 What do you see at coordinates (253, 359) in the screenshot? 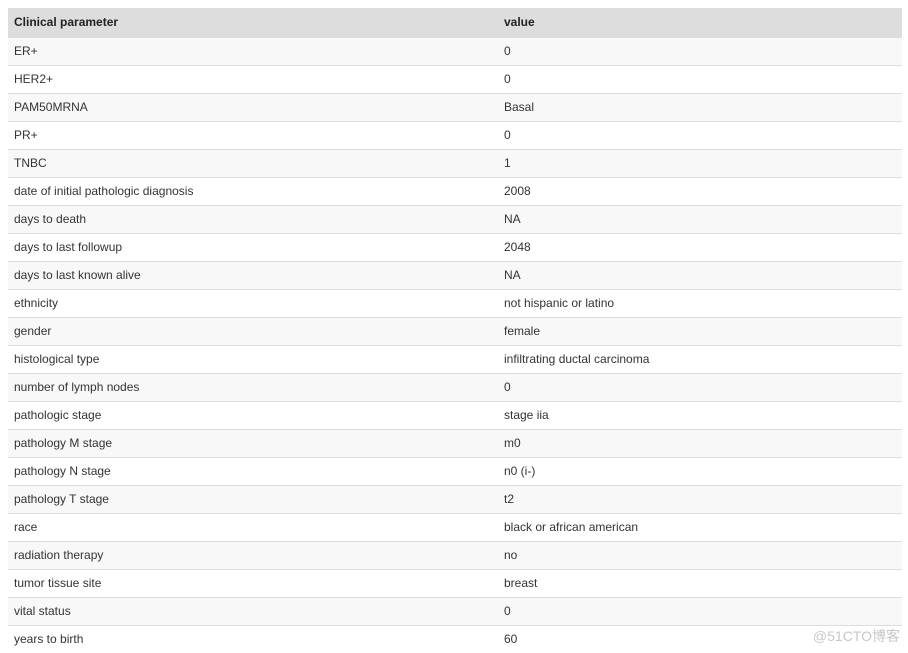
I see `parameter-cell: histological type` at bounding box center [253, 359].